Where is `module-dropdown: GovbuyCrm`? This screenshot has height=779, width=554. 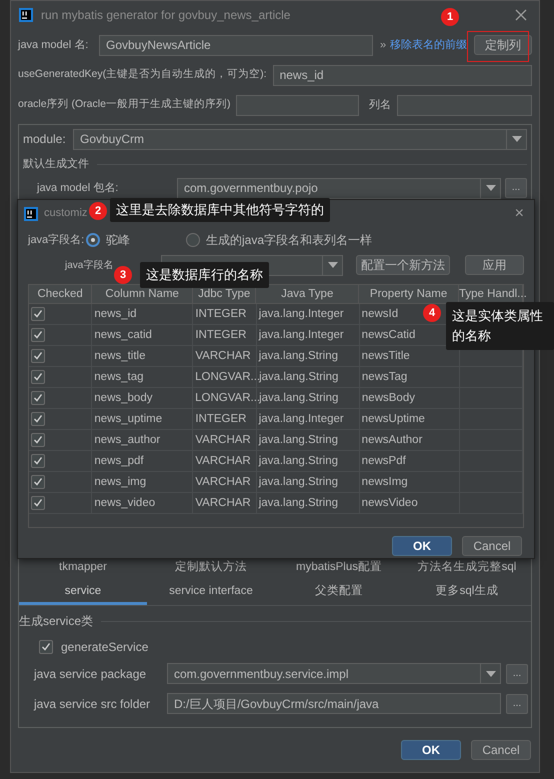 module-dropdown: GovbuyCrm is located at coordinates (300, 139).